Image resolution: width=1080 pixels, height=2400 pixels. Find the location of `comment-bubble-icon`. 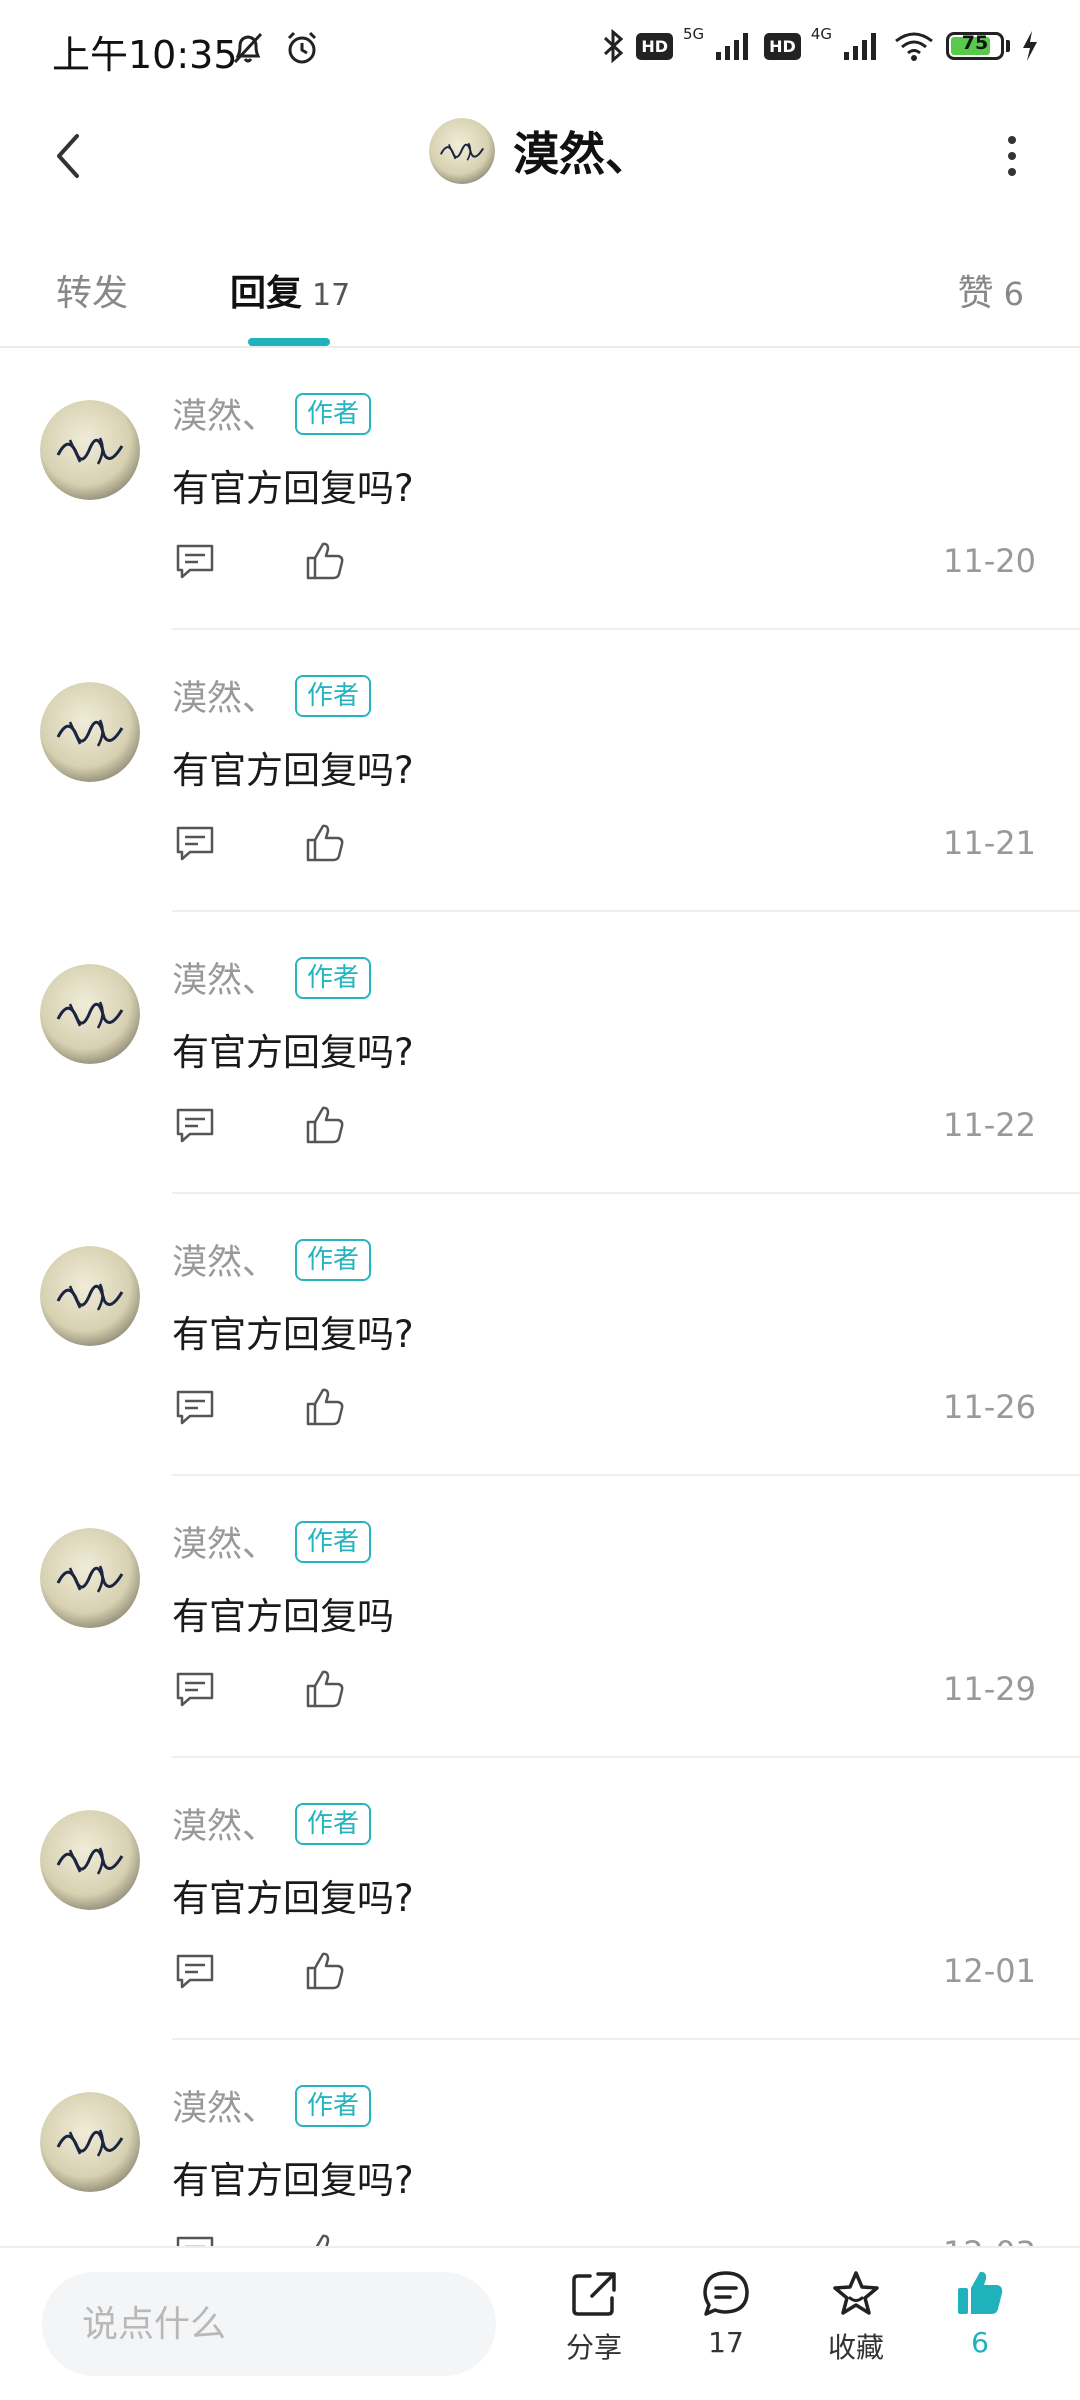

comment-bubble-icon is located at coordinates (726, 2293).